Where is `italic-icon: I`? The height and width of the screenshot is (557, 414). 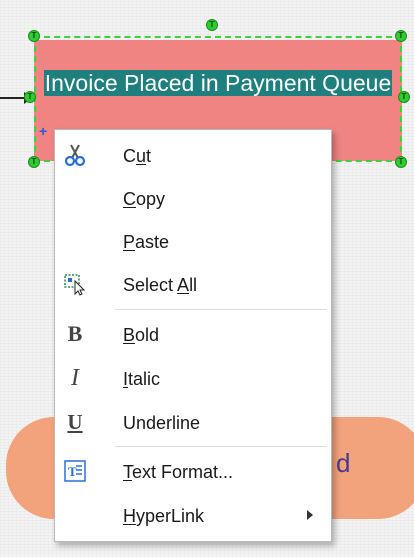
italic-icon: I is located at coordinates (75, 377).